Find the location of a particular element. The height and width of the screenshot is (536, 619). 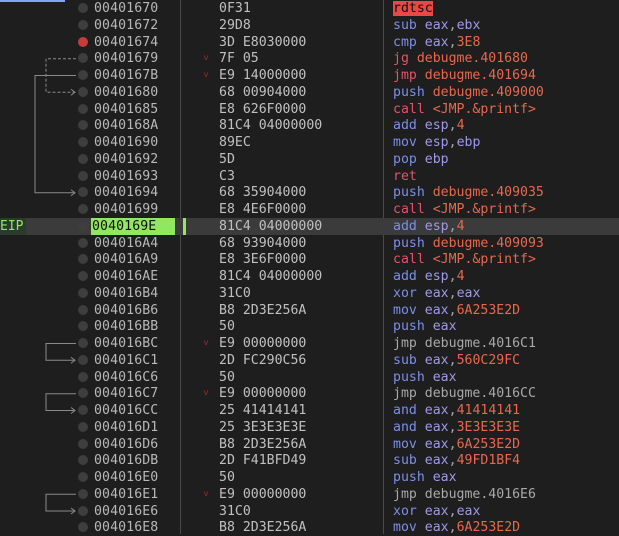

instruction-row: 004016CC 25 41414141 and eax,41414141 is located at coordinates (309, 410).